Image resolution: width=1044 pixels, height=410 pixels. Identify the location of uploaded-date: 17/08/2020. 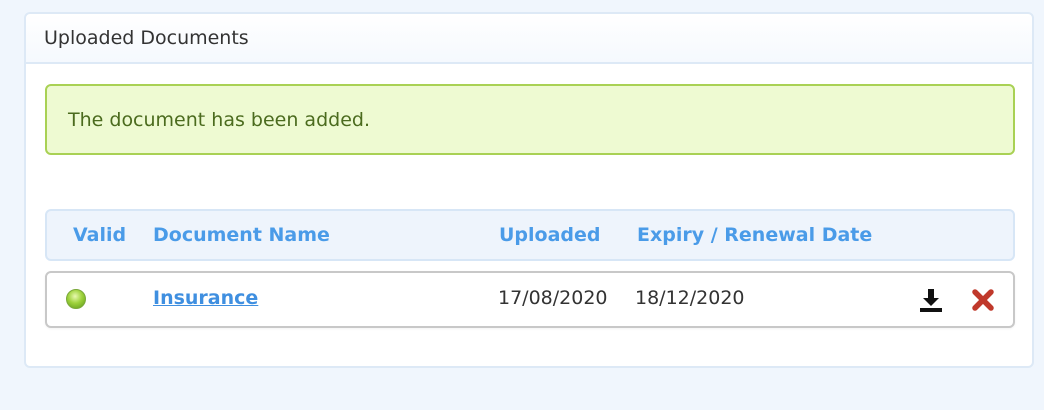
(553, 298).